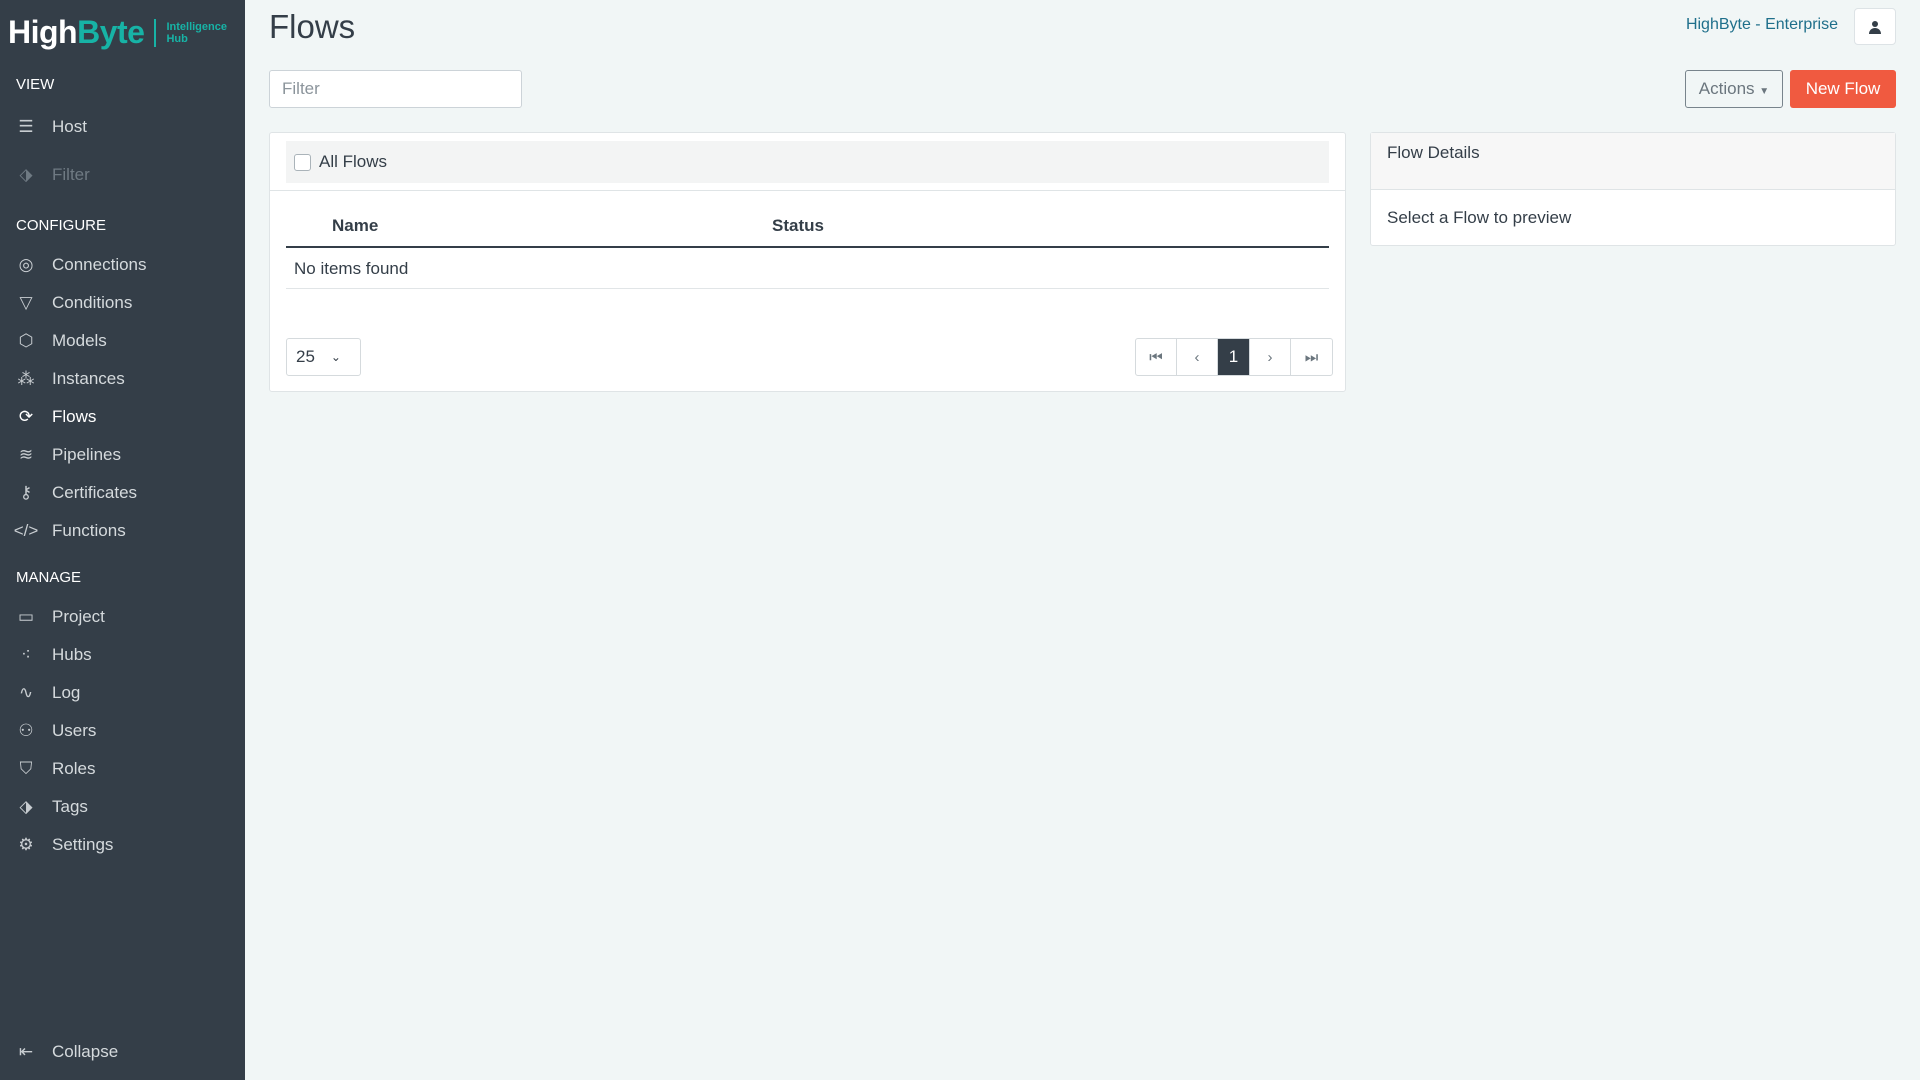 The height and width of the screenshot is (1080, 1920). I want to click on page-button-current: 1, so click(1234, 357).